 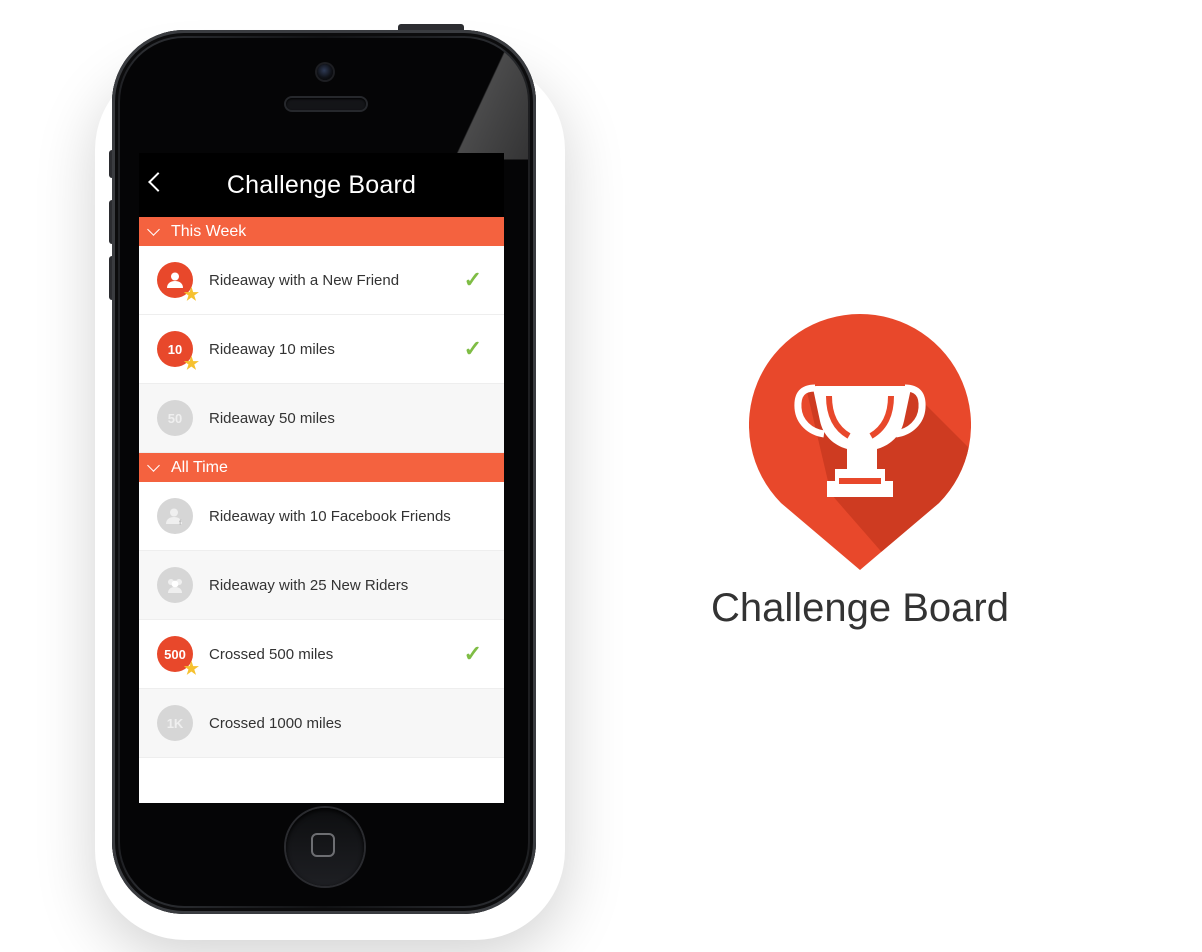 I want to click on challenge-row: 500 ★ Crossed 500 miles ✓, so click(x=321, y=654).